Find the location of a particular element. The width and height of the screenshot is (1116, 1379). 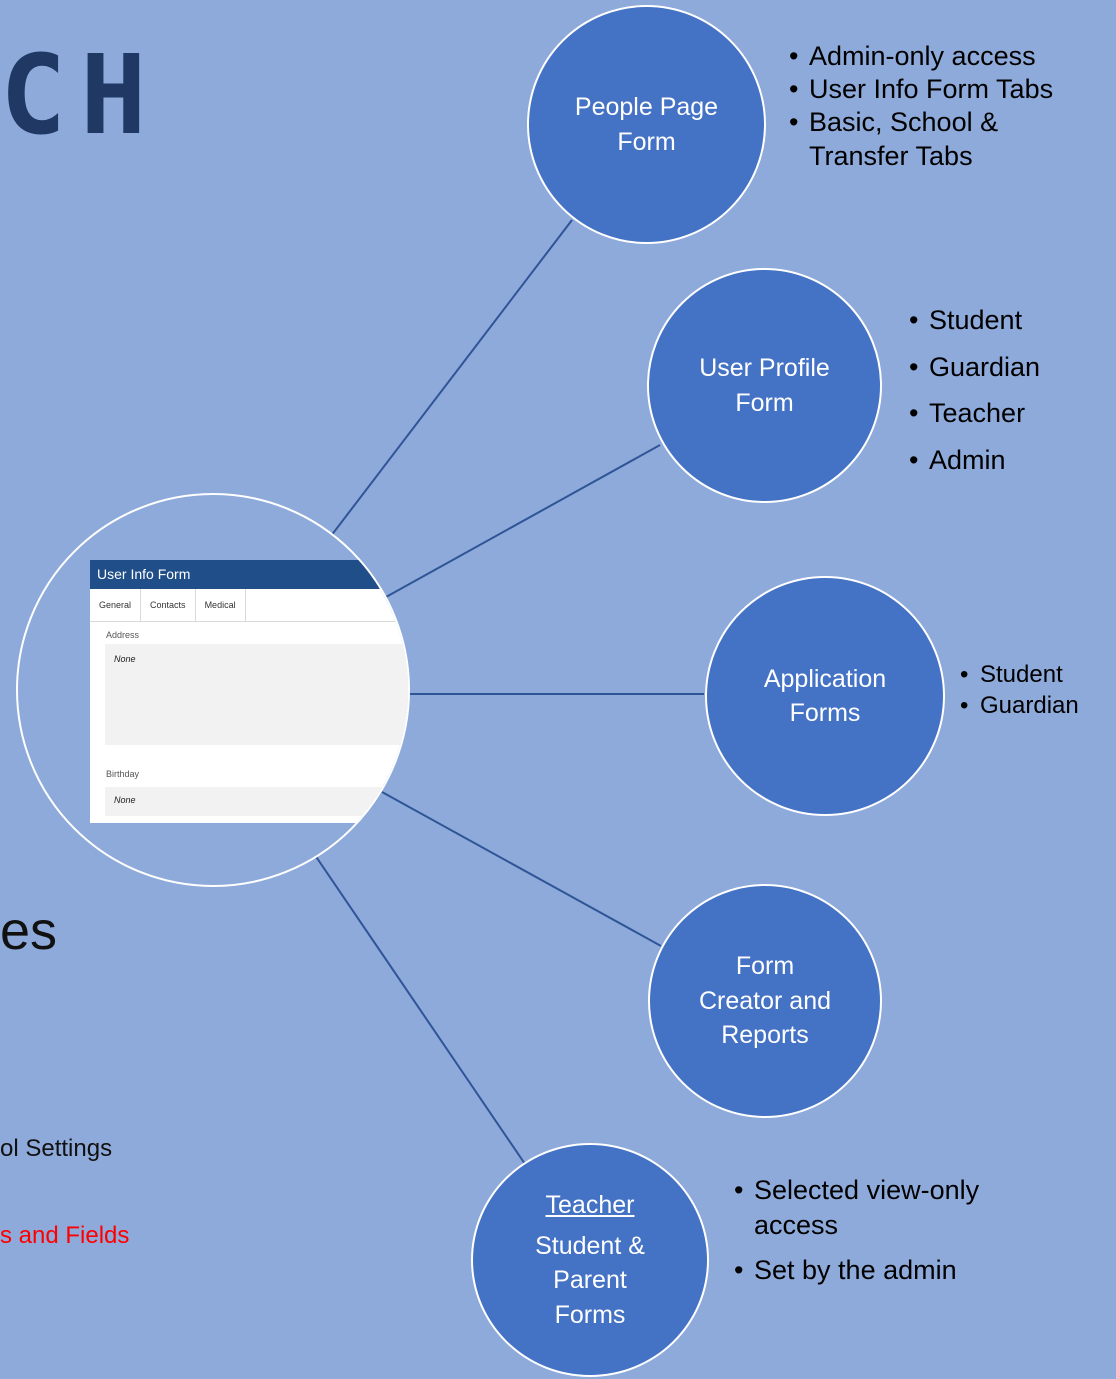

node-line: Parent is located at coordinates (590, 1280).